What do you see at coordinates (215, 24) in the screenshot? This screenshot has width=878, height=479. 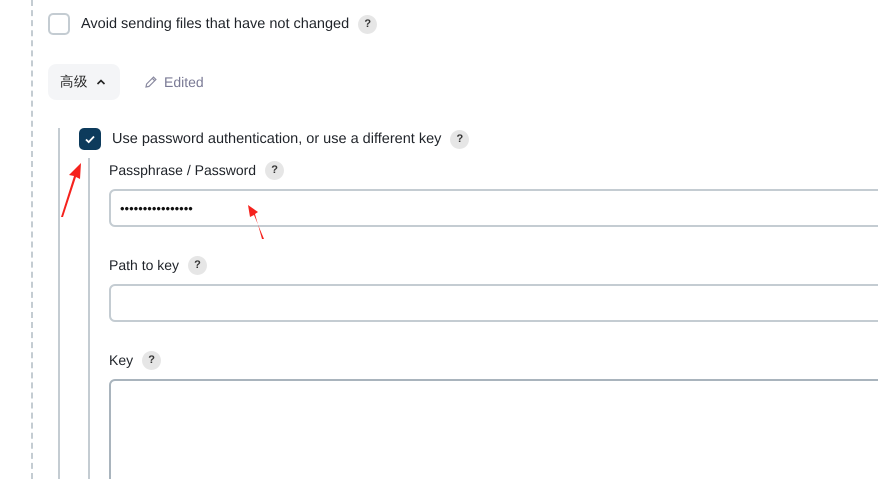 I see `checkbox-label: Avoid sending files that have not changed` at bounding box center [215, 24].